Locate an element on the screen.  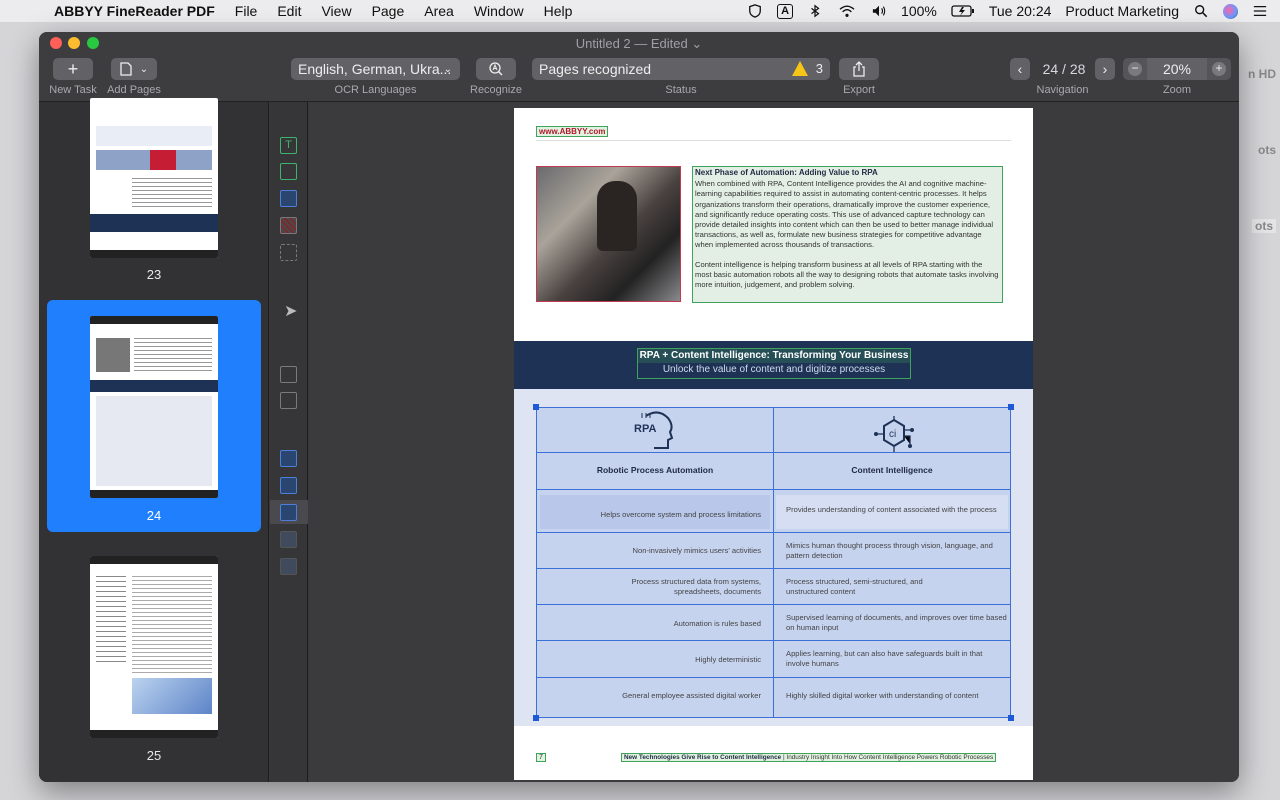
menu-help: Help is located at coordinates (558, 11).